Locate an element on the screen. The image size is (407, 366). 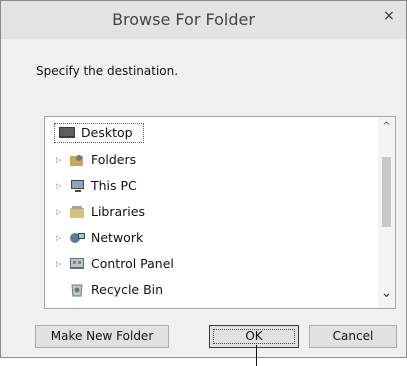
title-bar: Browse For Folder × is located at coordinates (203, 20).